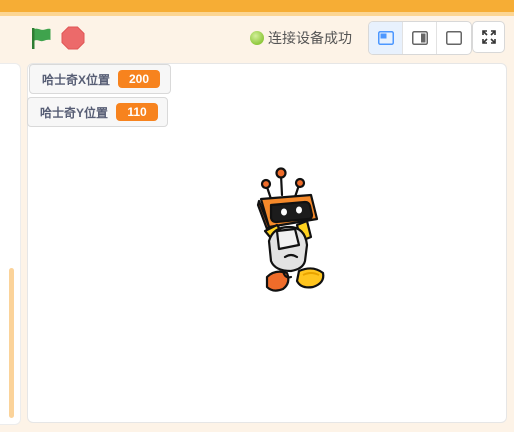 The width and height of the screenshot is (514, 432). Describe the element at coordinates (74, 112) in the screenshot. I see `monitor-label: 哈士奇Y位置` at that location.